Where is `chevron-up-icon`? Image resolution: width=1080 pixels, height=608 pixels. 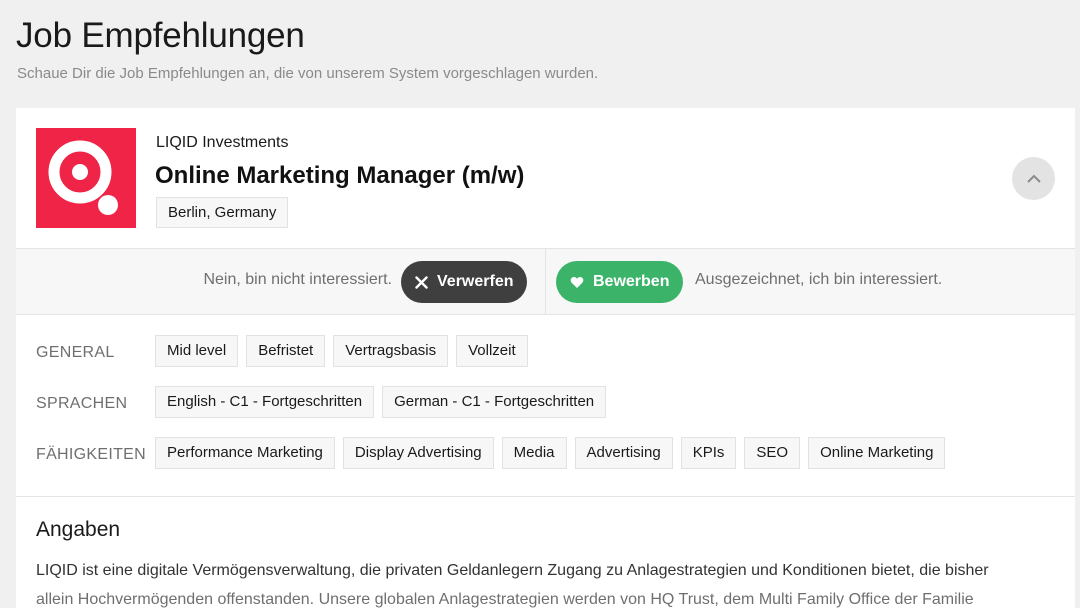
chevron-up-icon is located at coordinates (1033, 178).